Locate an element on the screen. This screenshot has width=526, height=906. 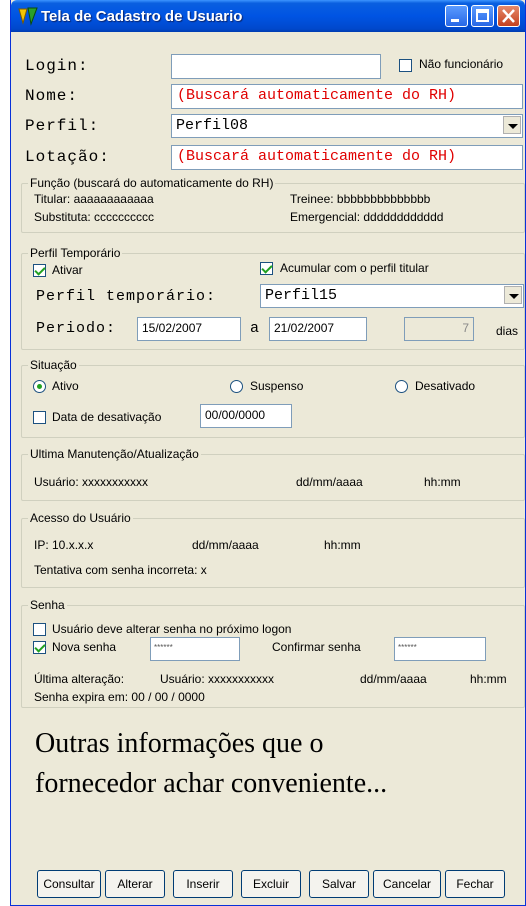
manutencao-usuario: Usuário: xxxxxxxxxxx is located at coordinates (91, 482).